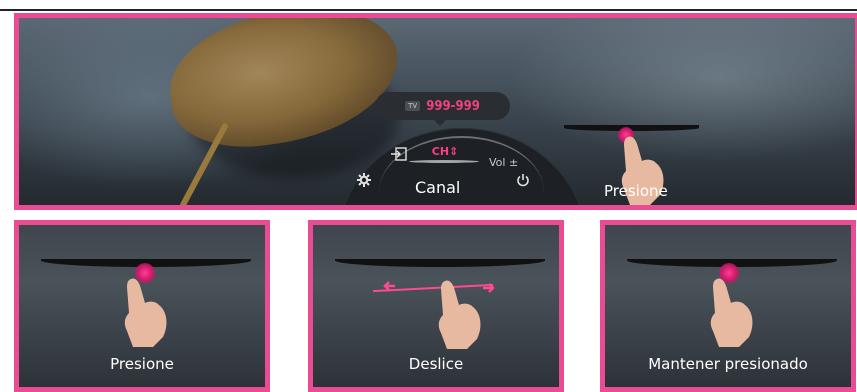 The image size is (857, 392). What do you see at coordinates (399, 156) in the screenshot?
I see `input-icon` at bounding box center [399, 156].